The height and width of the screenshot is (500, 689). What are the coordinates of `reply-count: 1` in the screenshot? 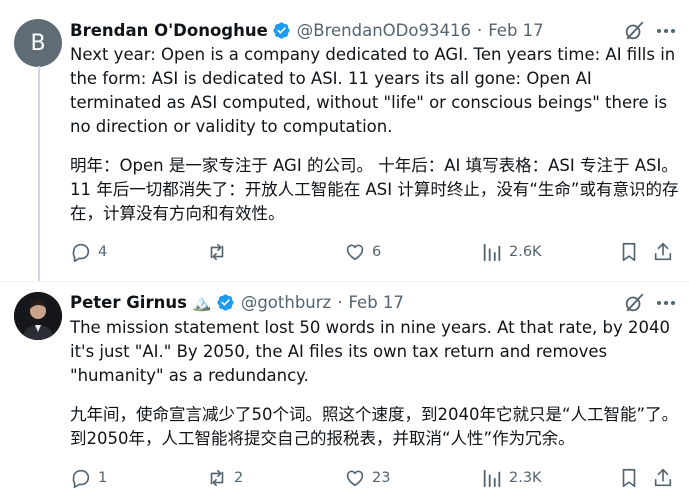 It's located at (103, 478).